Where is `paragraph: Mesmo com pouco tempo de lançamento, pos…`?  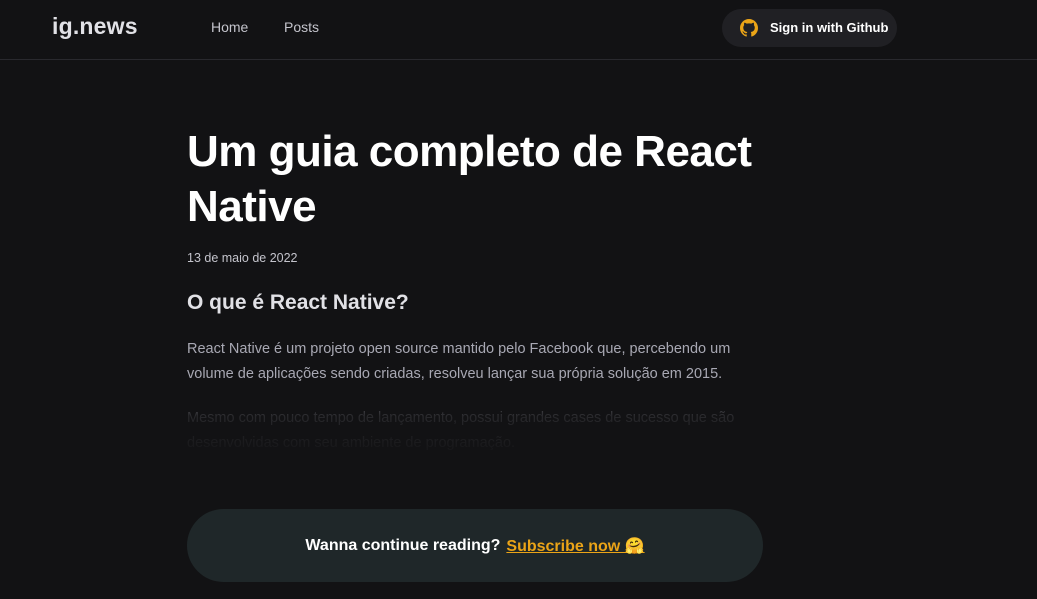
paragraph: Mesmo com pouco tempo de lançamento, pos… is located at coordinates (461, 430).